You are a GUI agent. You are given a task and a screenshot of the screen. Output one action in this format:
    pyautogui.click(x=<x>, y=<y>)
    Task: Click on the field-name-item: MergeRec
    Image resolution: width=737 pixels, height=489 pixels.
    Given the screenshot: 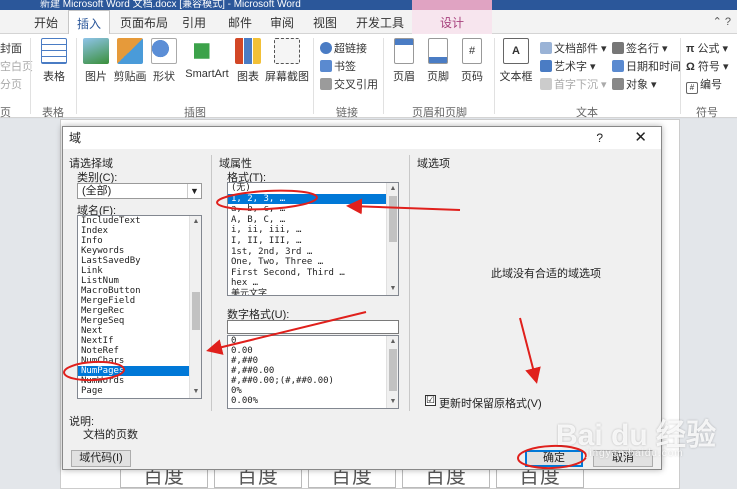 What is the action you would take?
    pyautogui.click(x=139, y=311)
    